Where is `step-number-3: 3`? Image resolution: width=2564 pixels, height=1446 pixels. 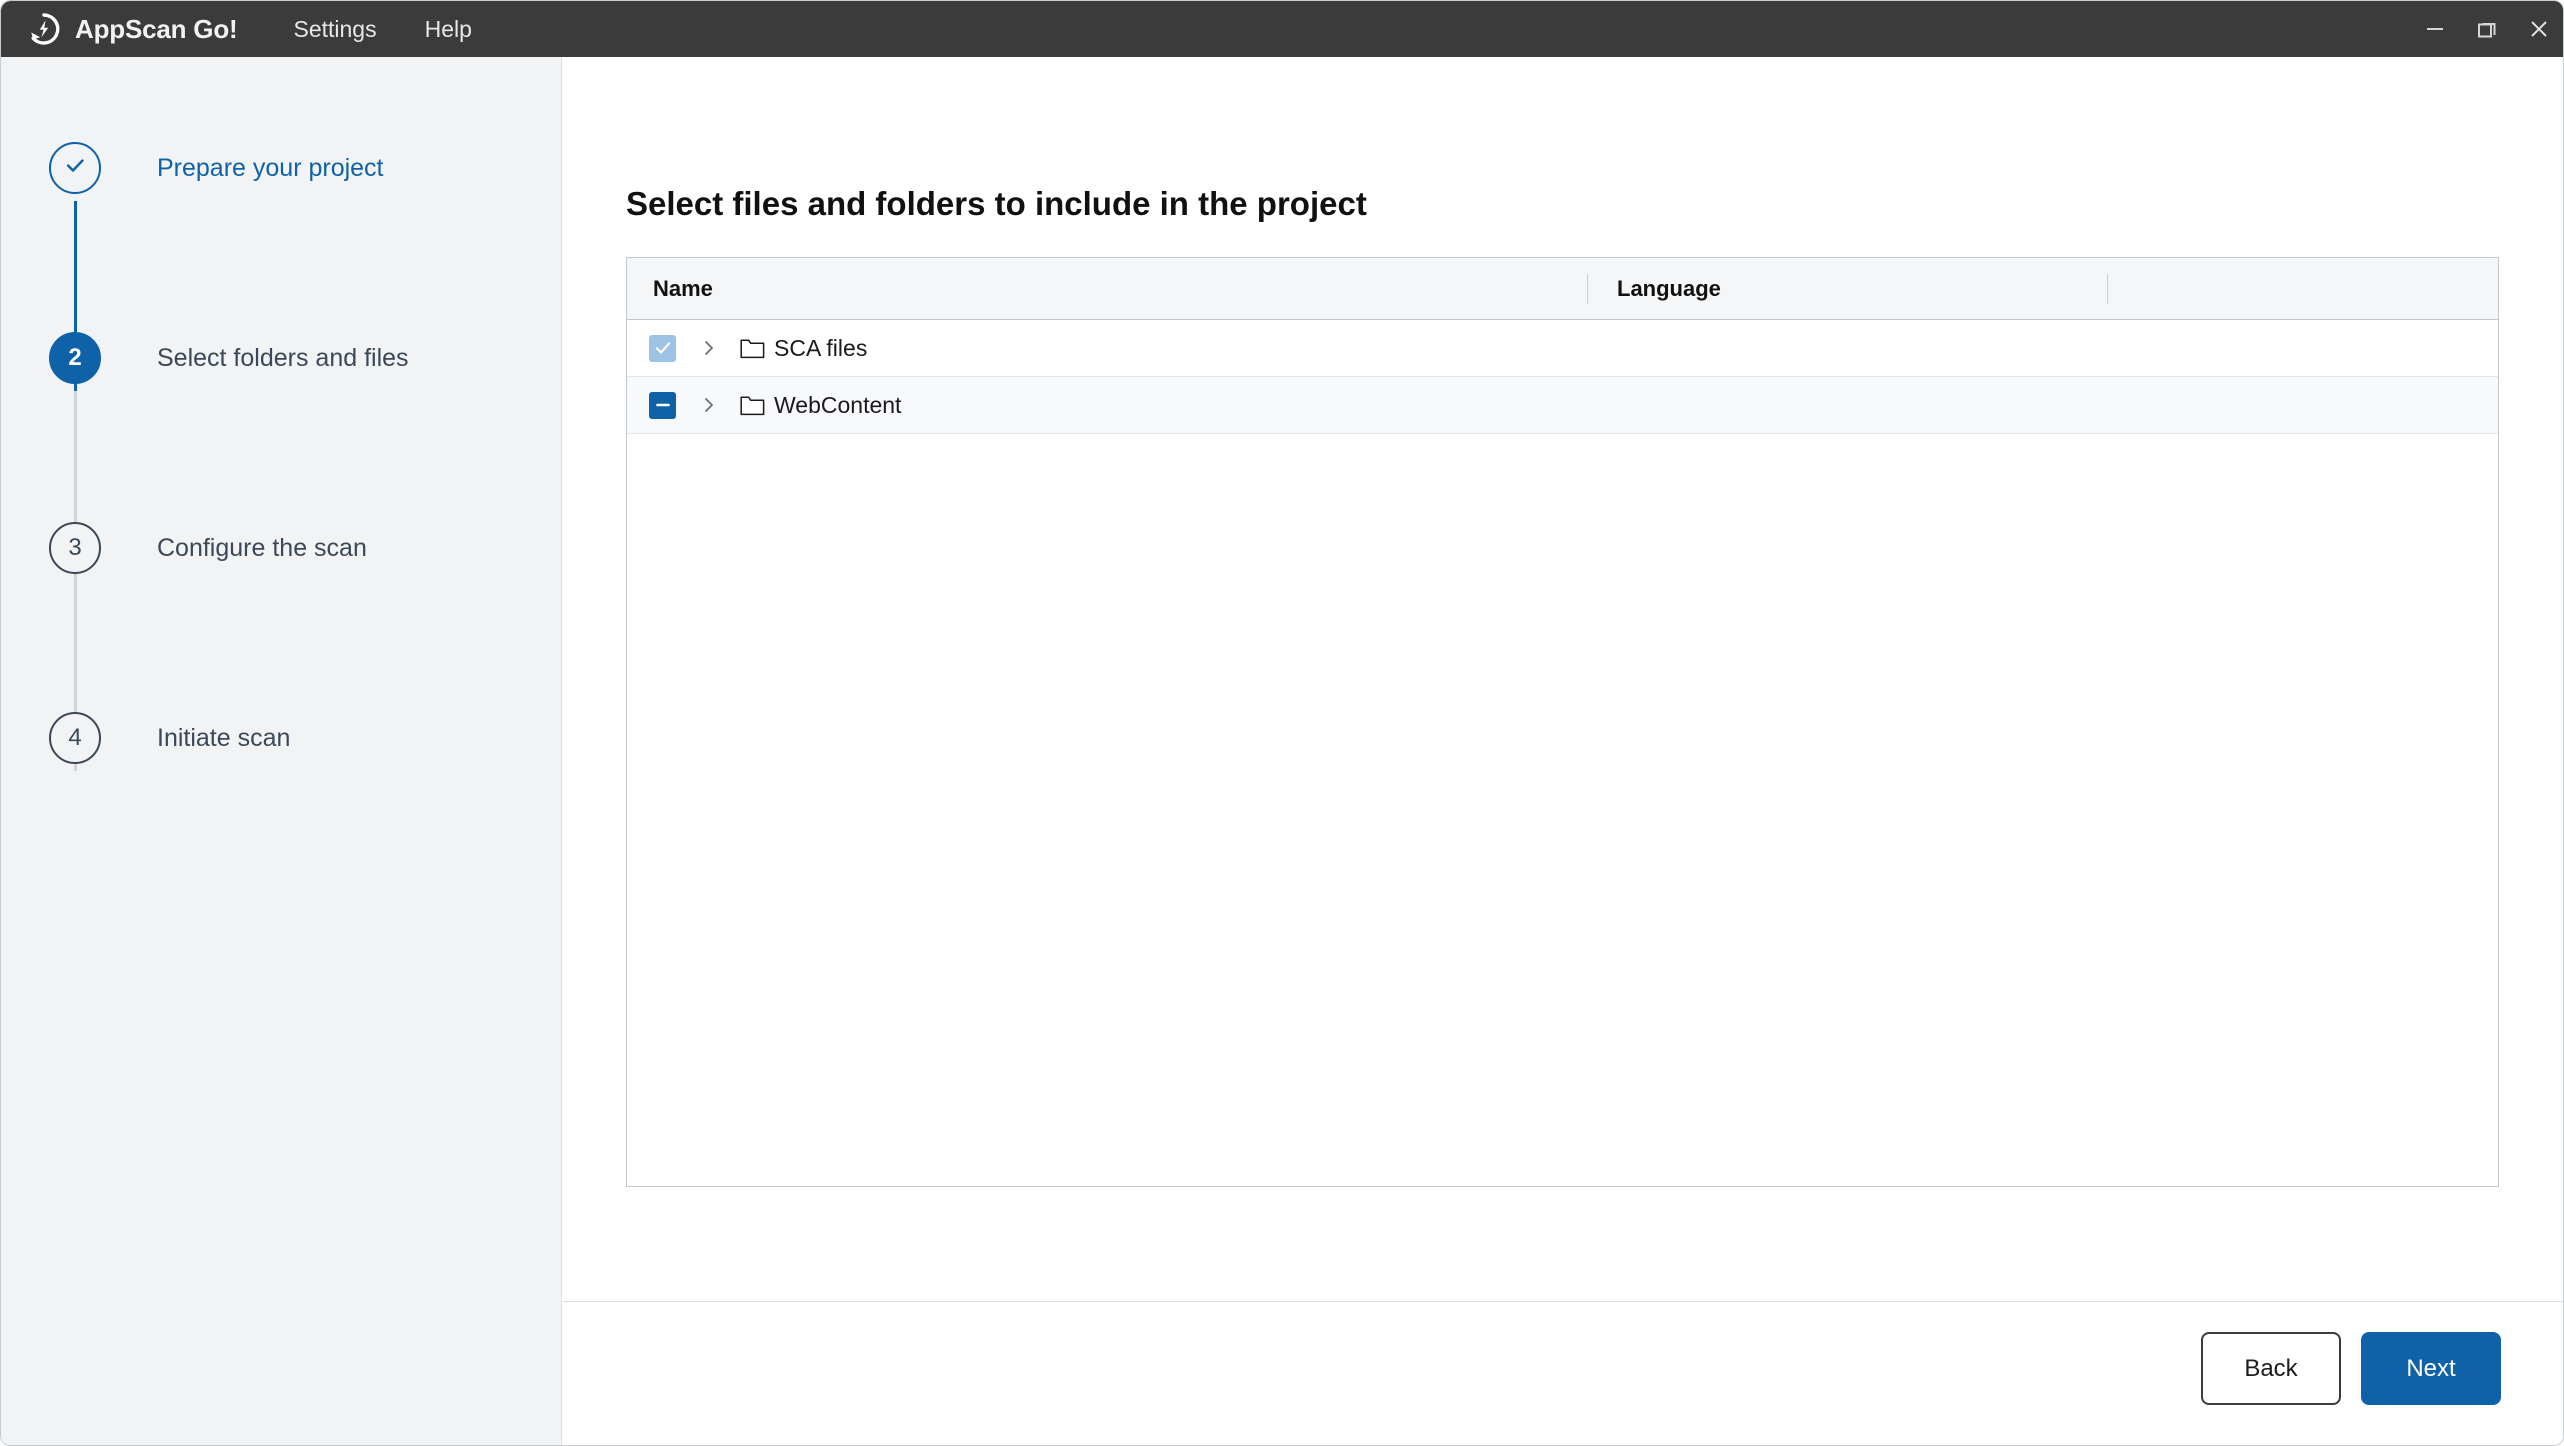 step-number-3: 3 is located at coordinates (75, 547).